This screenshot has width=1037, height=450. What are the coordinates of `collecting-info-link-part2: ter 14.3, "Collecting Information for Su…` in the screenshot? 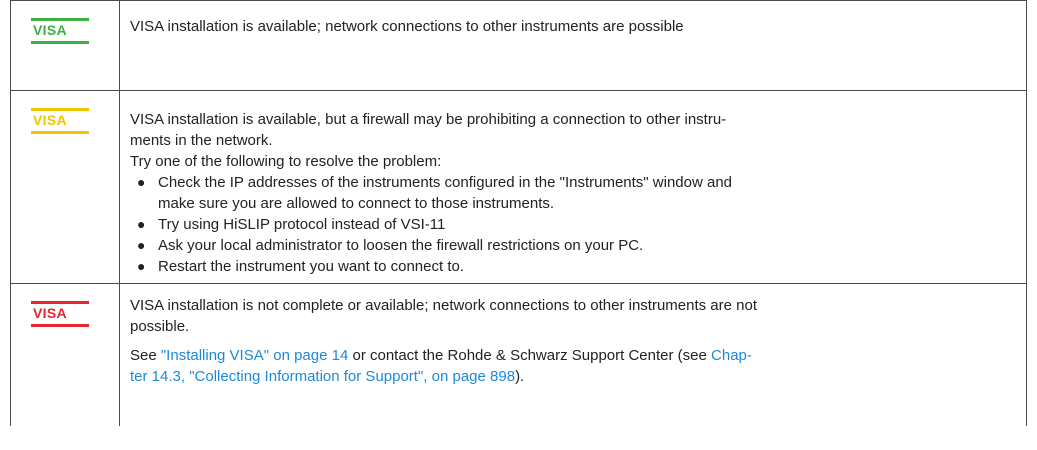 It's located at (322, 376).